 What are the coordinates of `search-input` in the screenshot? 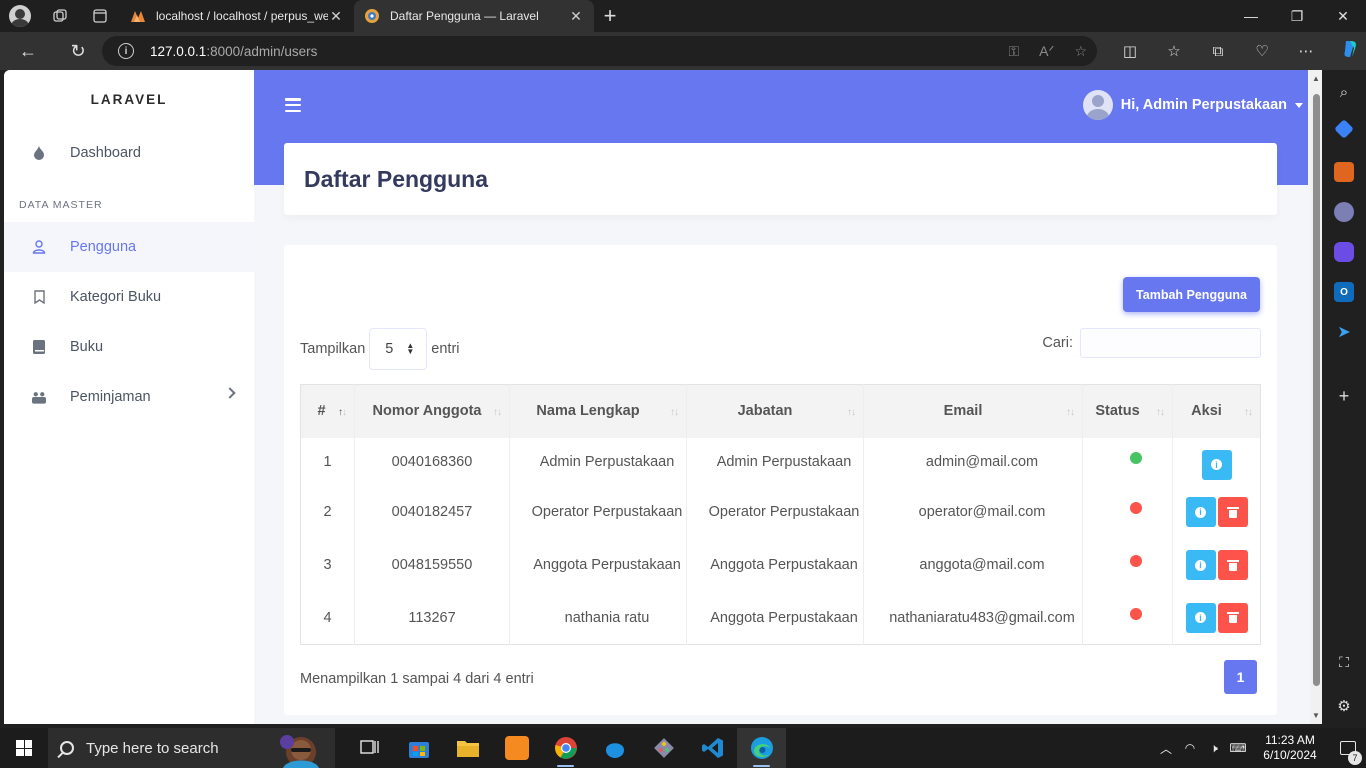 It's located at (1170, 343).